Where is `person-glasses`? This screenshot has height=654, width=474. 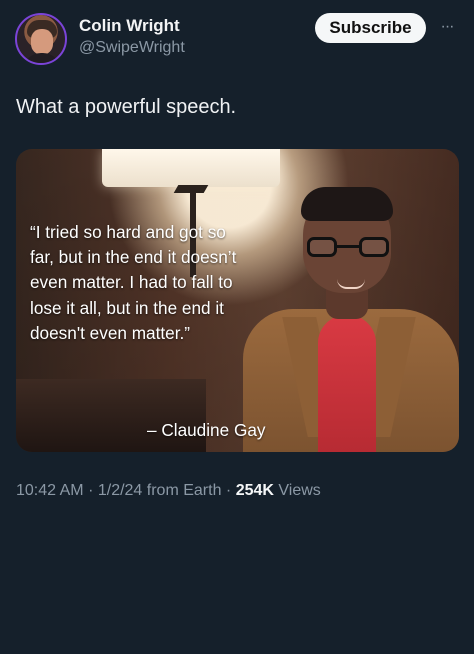 person-glasses is located at coordinates (348, 249).